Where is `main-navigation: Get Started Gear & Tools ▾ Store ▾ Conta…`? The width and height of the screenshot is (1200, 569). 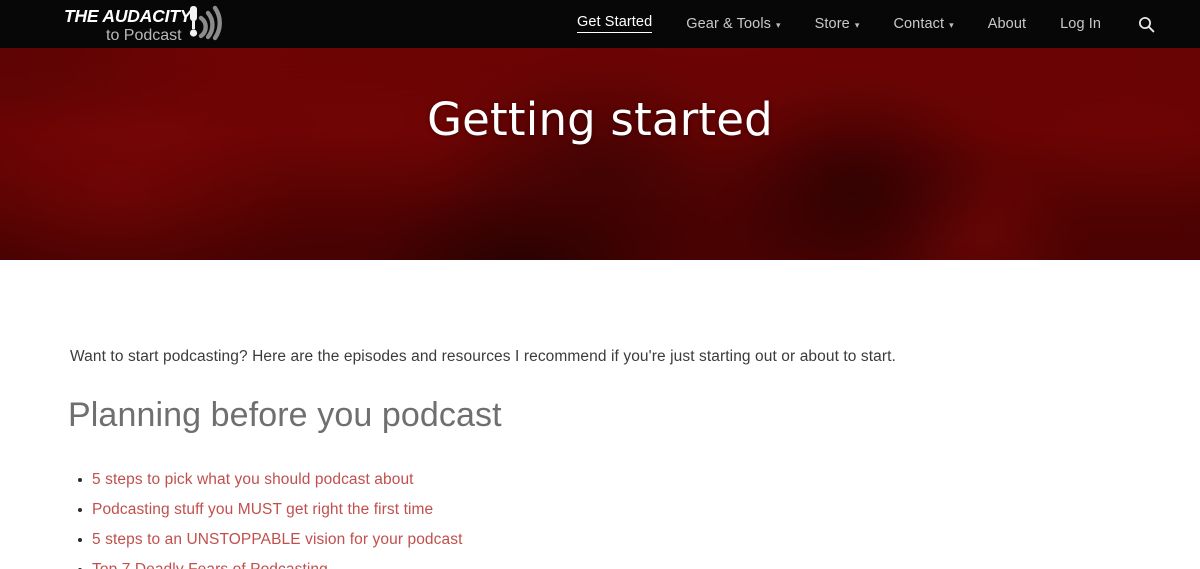 main-navigation: Get Started Gear & Tools ▾ Store ▾ Conta… is located at coordinates (864, 24).